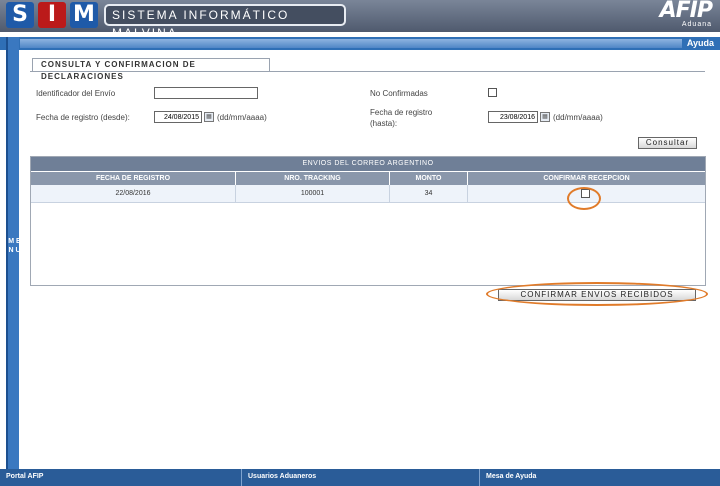 The height and width of the screenshot is (486, 720). What do you see at coordinates (700, 43) in the screenshot?
I see `help-link: Ayuda` at bounding box center [700, 43].